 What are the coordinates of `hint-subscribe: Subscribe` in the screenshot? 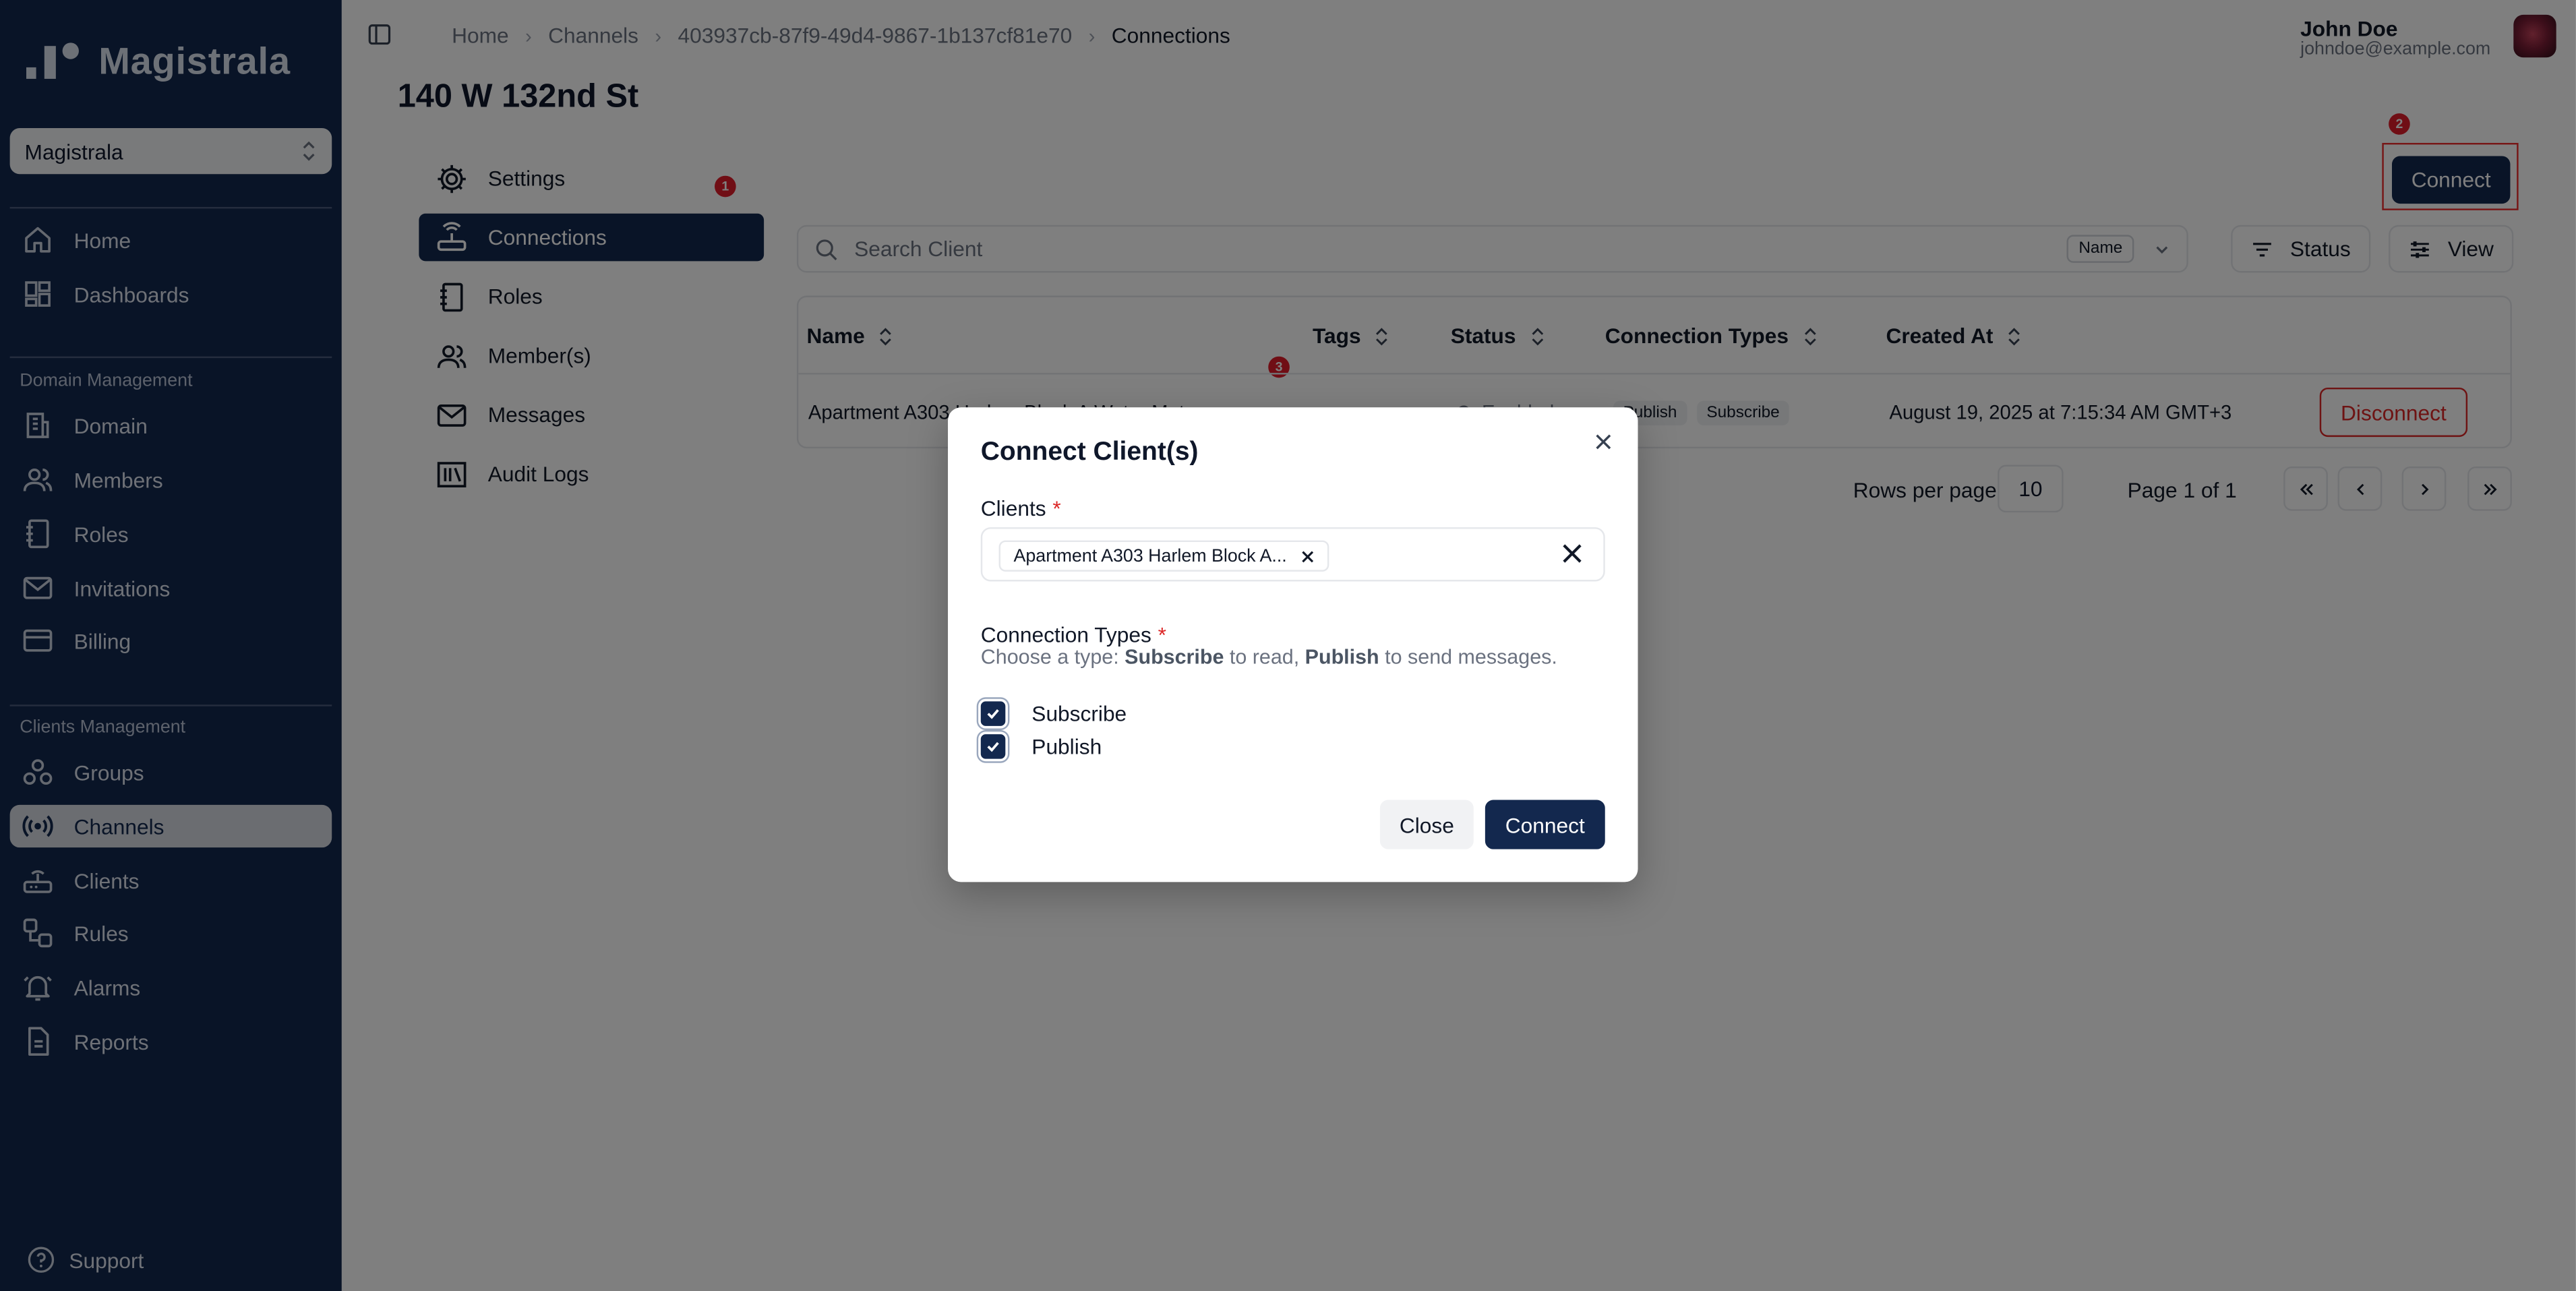 It's located at (1174, 657).